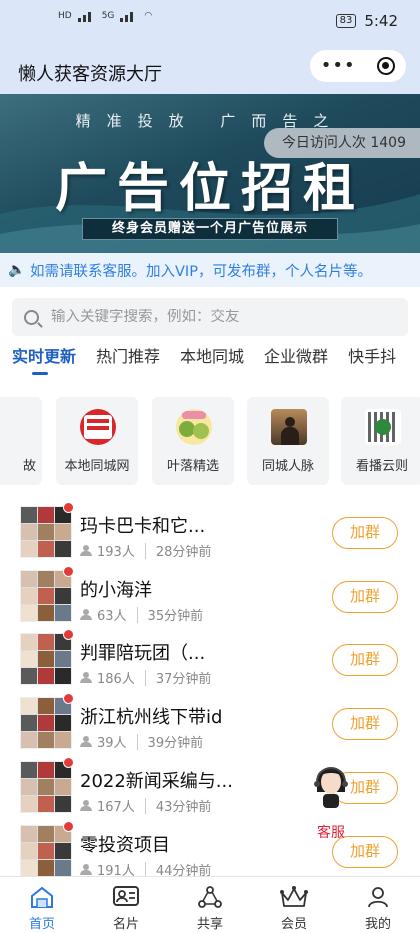 The image size is (420, 933). Describe the element at coordinates (210, 536) in the screenshot. I see `group-row: 玛卡巴卡和它... 193人 28分钟前 加群` at that location.